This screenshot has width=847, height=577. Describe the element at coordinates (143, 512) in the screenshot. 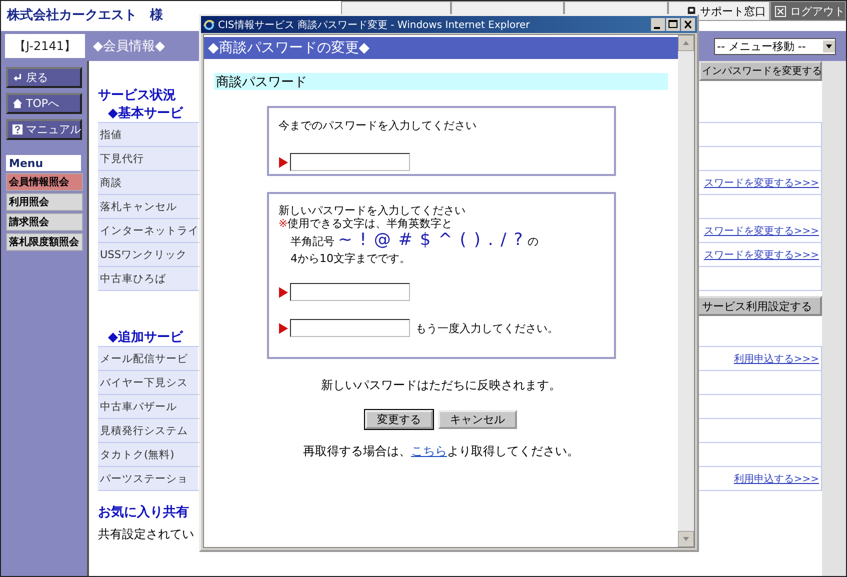

I see `favorites-heading: お気に入り共有` at that location.